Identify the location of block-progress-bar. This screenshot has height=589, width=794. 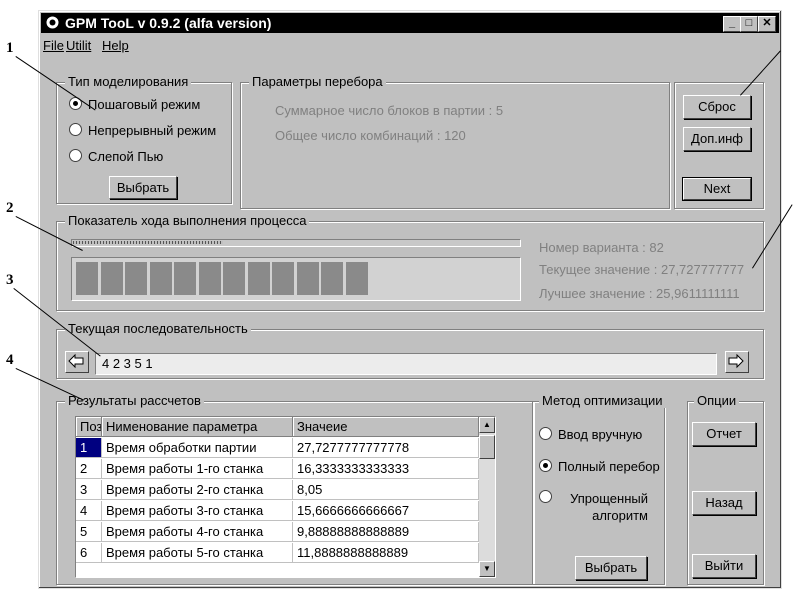
(296, 279).